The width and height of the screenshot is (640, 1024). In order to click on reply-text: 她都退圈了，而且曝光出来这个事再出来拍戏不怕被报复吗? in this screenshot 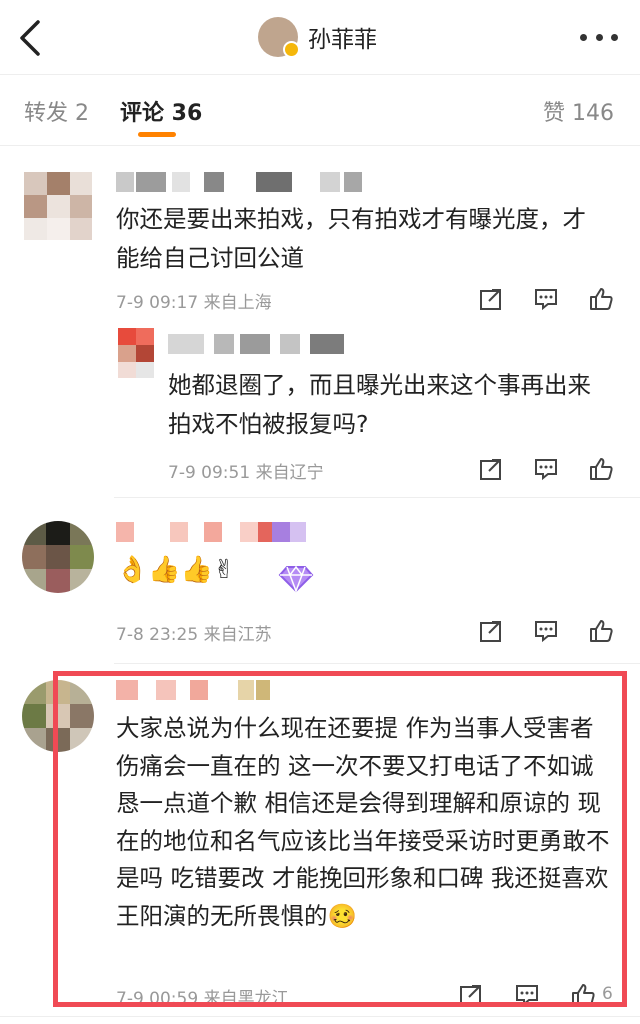, I will do `click(379, 404)`.